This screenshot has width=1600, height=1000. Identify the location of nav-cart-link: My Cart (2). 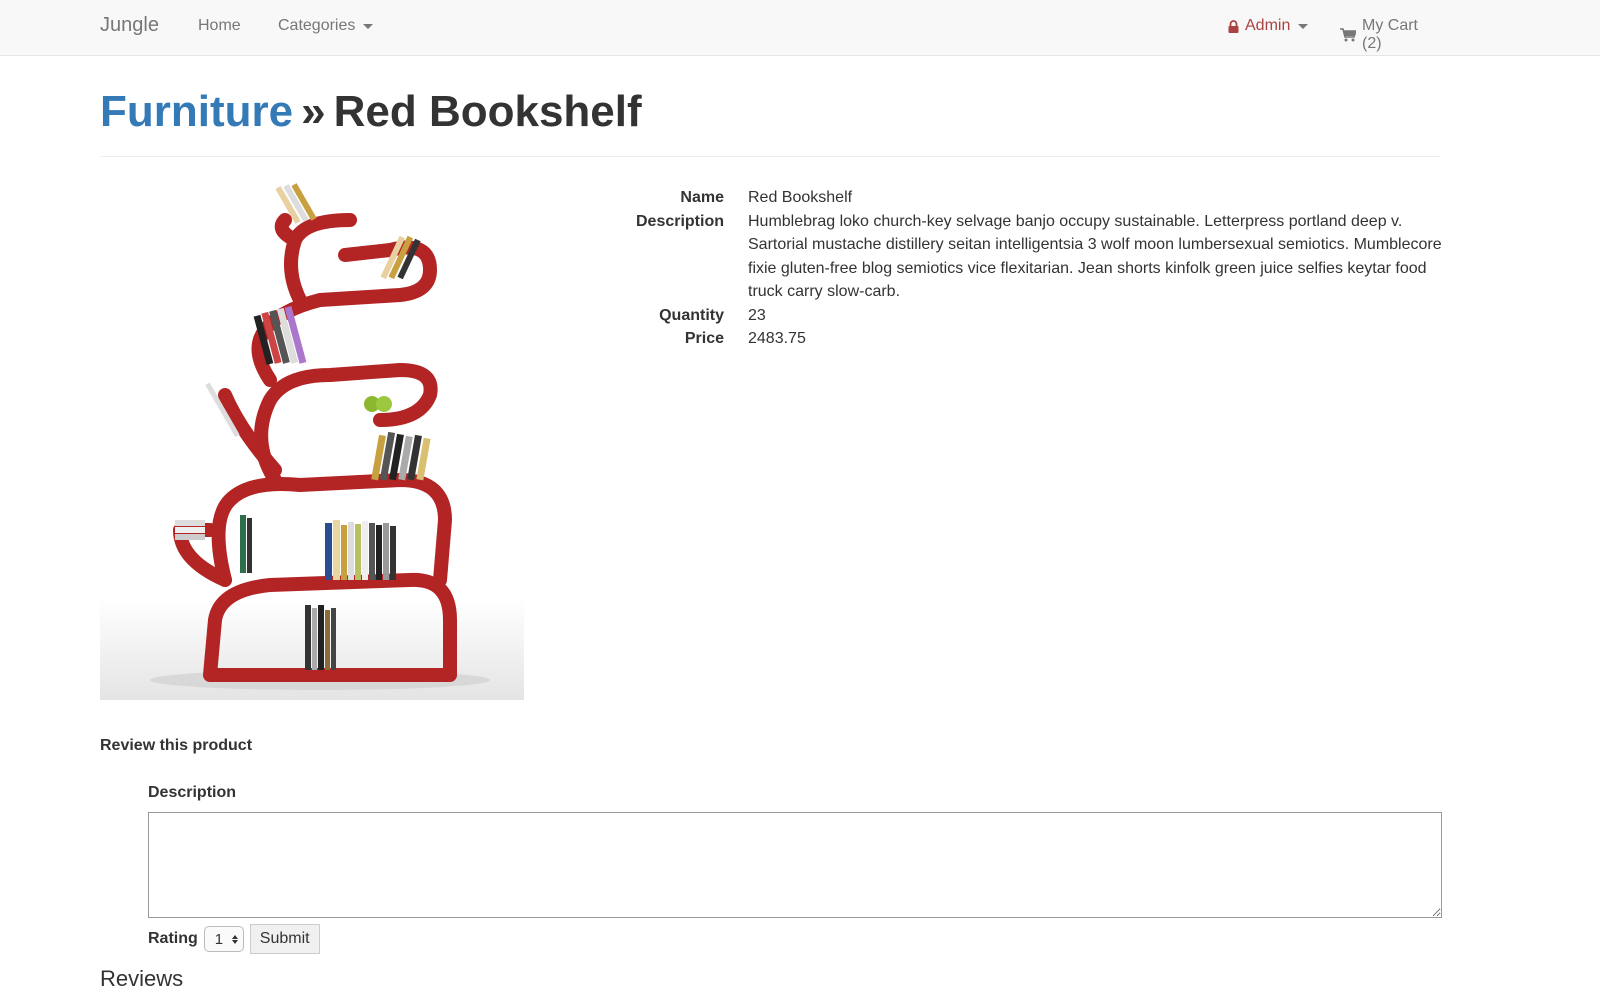
(1390, 35).